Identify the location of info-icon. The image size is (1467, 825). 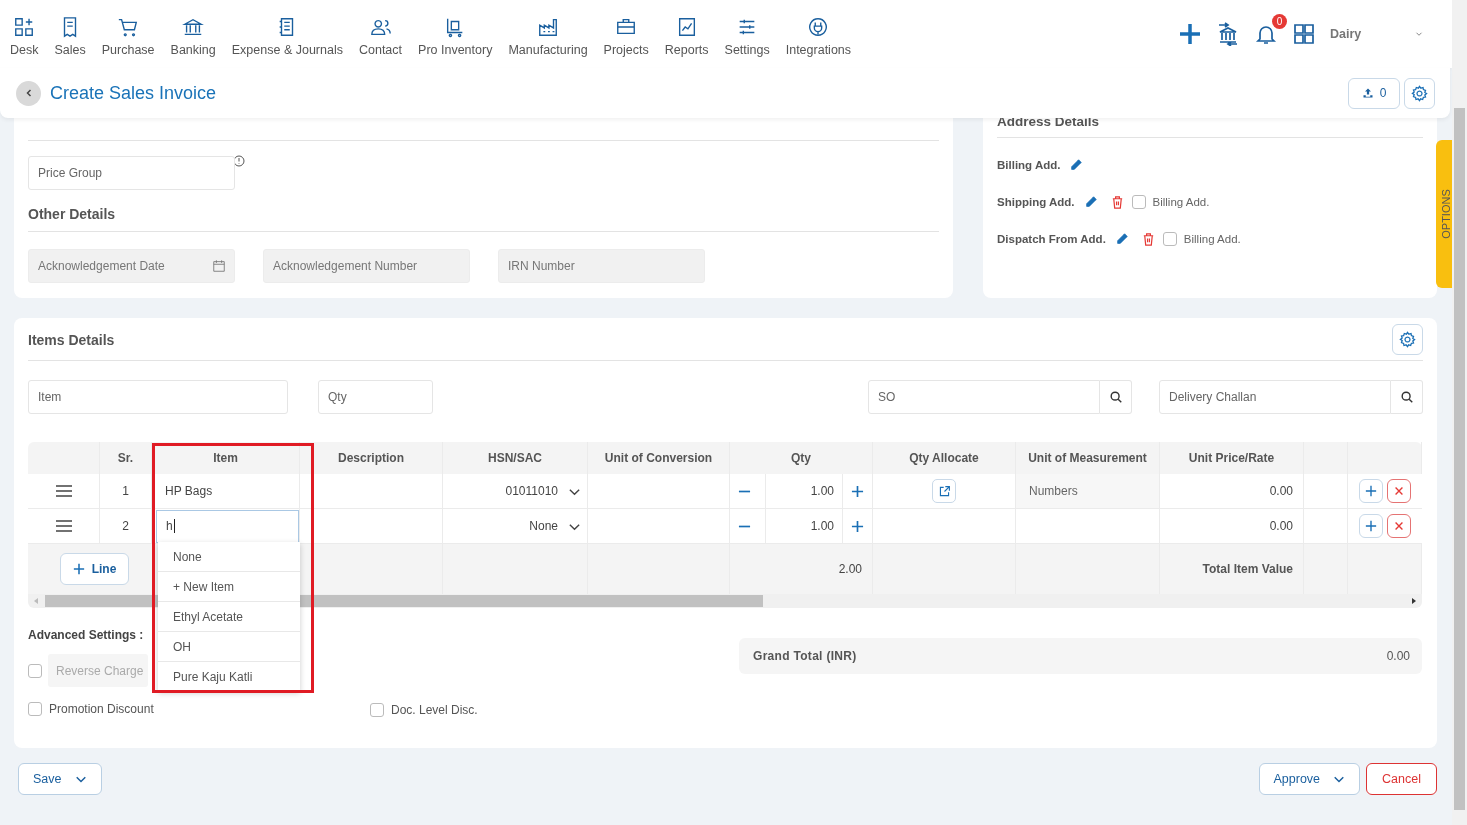
(239, 161).